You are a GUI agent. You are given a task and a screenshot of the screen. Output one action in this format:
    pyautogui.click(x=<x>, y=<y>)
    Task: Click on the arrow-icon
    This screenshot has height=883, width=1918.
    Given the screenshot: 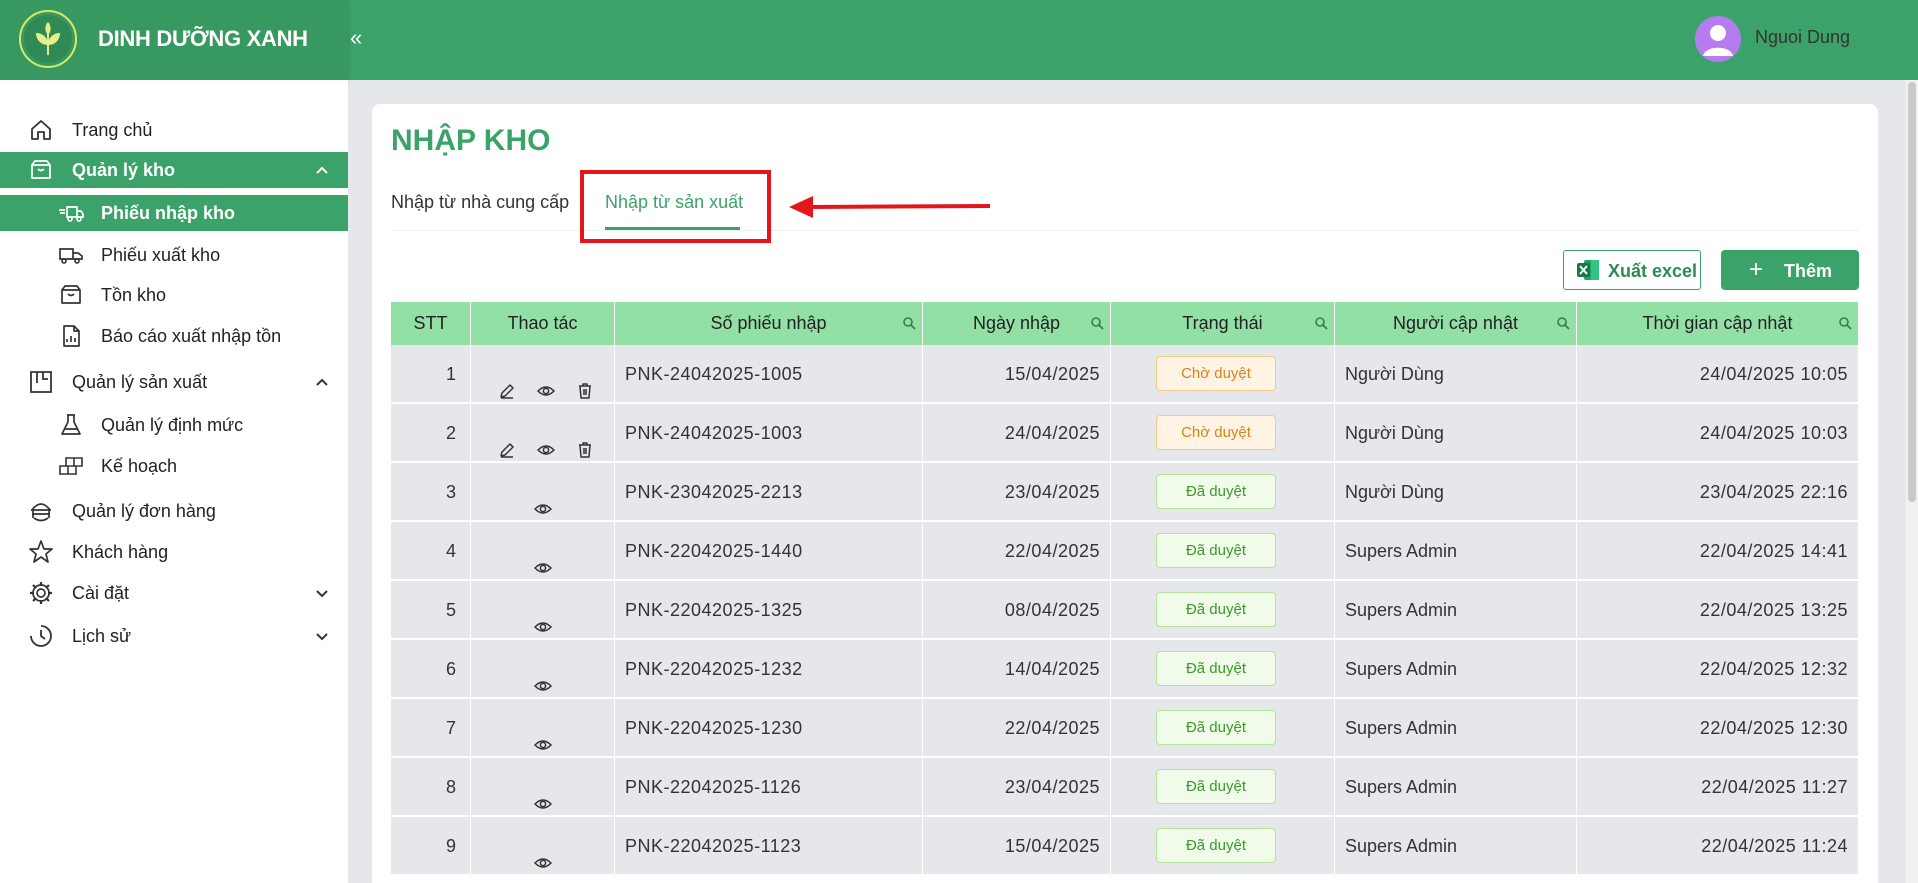 What is the action you would take?
    pyautogui.click(x=890, y=207)
    